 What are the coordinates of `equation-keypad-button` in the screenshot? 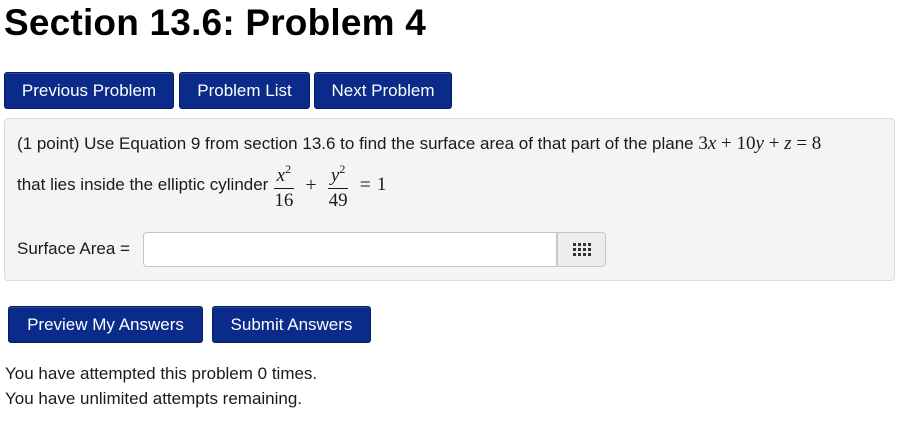 It's located at (581, 249).